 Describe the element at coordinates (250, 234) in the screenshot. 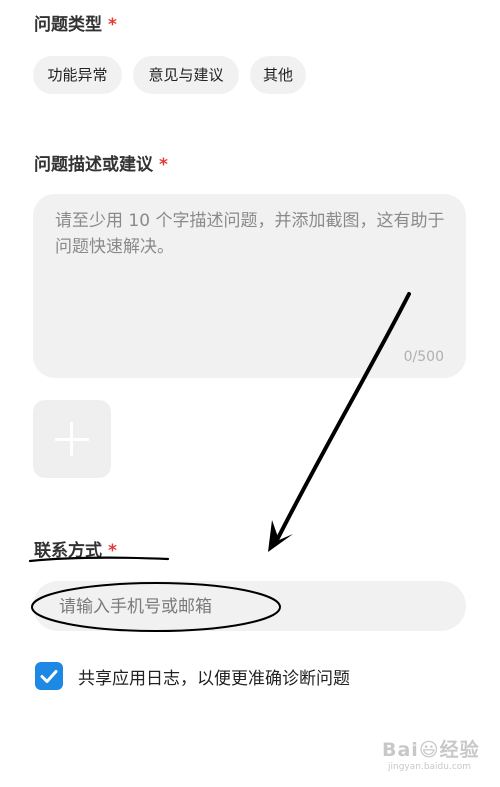

I see `description-placeholder: 请至少用 10 个字描述问题，并添加截图，这有助于问题快速解决。` at that location.